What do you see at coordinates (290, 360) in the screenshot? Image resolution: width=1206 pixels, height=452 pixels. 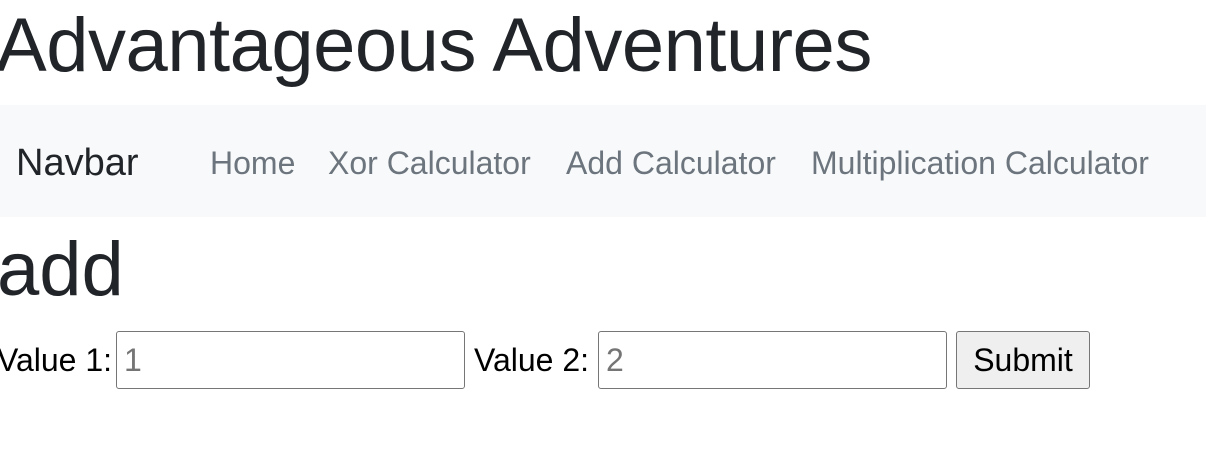 I see `value-1-input` at bounding box center [290, 360].